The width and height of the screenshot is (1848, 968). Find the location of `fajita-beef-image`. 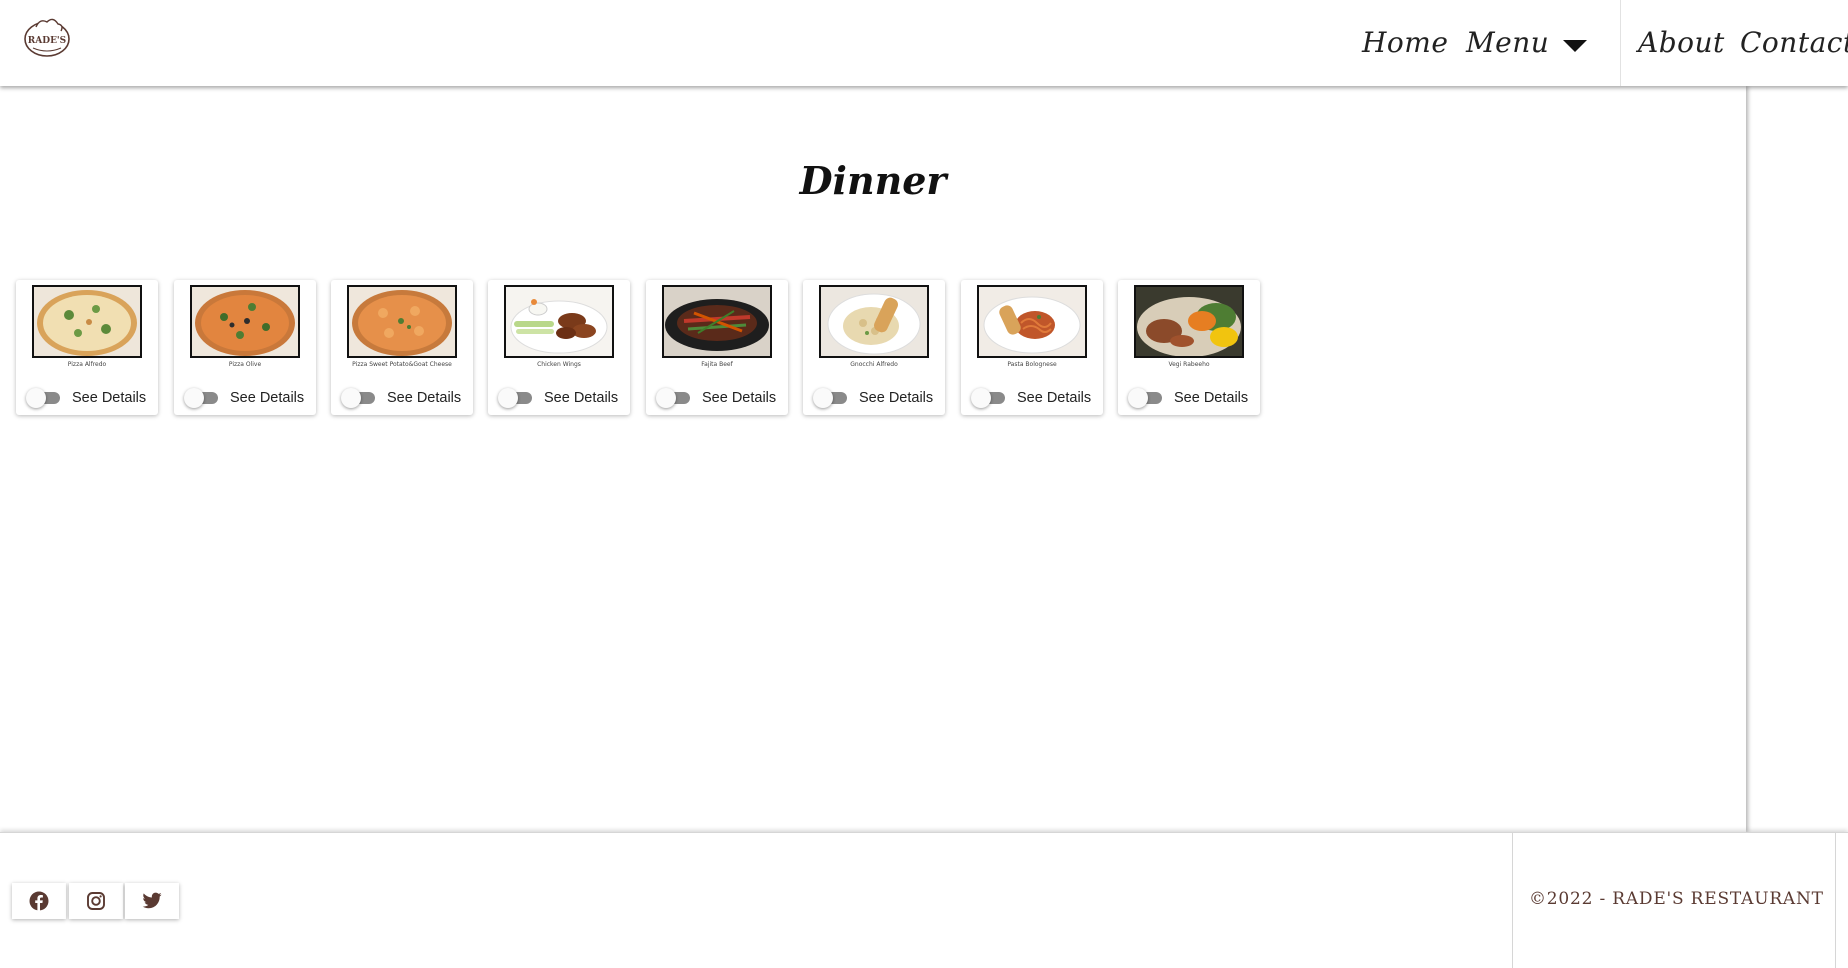

fajita-beef-image is located at coordinates (717, 321).